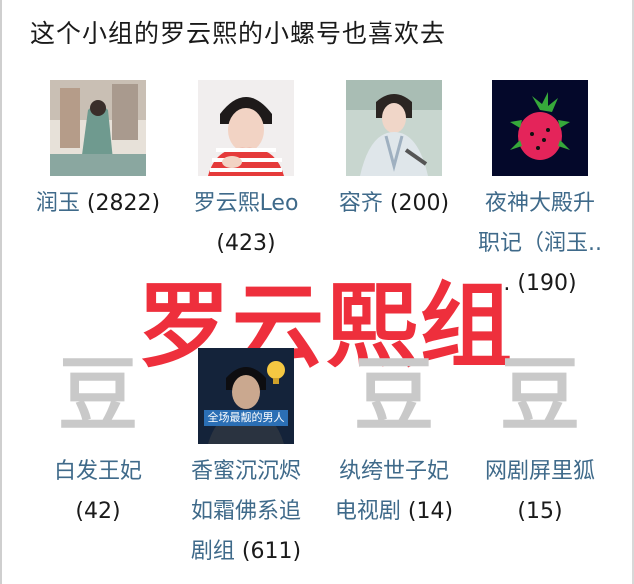  Describe the element at coordinates (58, 203) in the screenshot. I see `group-name-link: 润玉` at that location.